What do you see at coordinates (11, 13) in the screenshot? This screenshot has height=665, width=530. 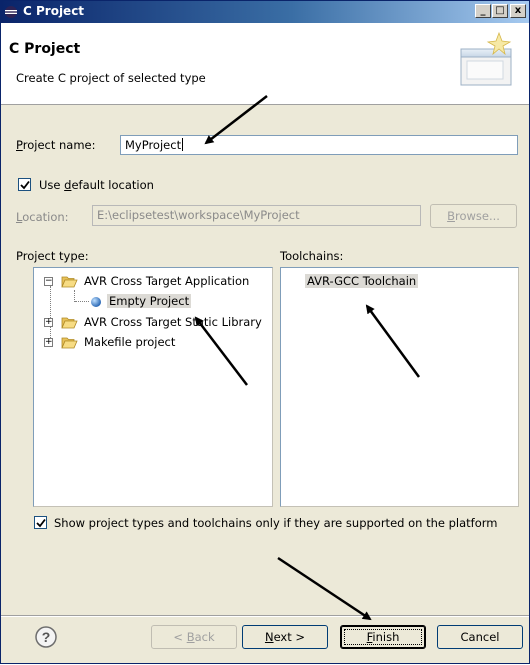 I see `eclipse-icon` at bounding box center [11, 13].